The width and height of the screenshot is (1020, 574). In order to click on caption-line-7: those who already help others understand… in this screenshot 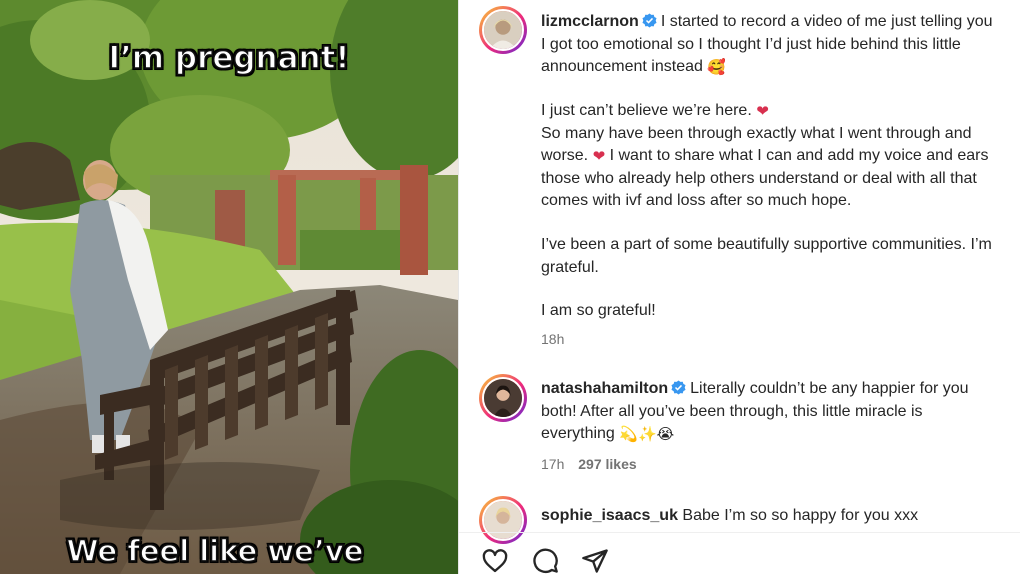, I will do `click(759, 178)`.